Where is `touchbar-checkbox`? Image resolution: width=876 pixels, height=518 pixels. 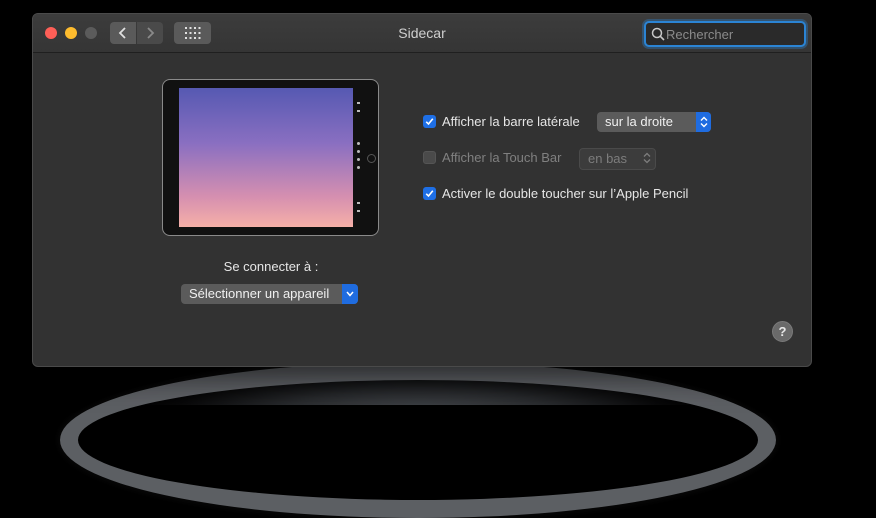 touchbar-checkbox is located at coordinates (429, 157).